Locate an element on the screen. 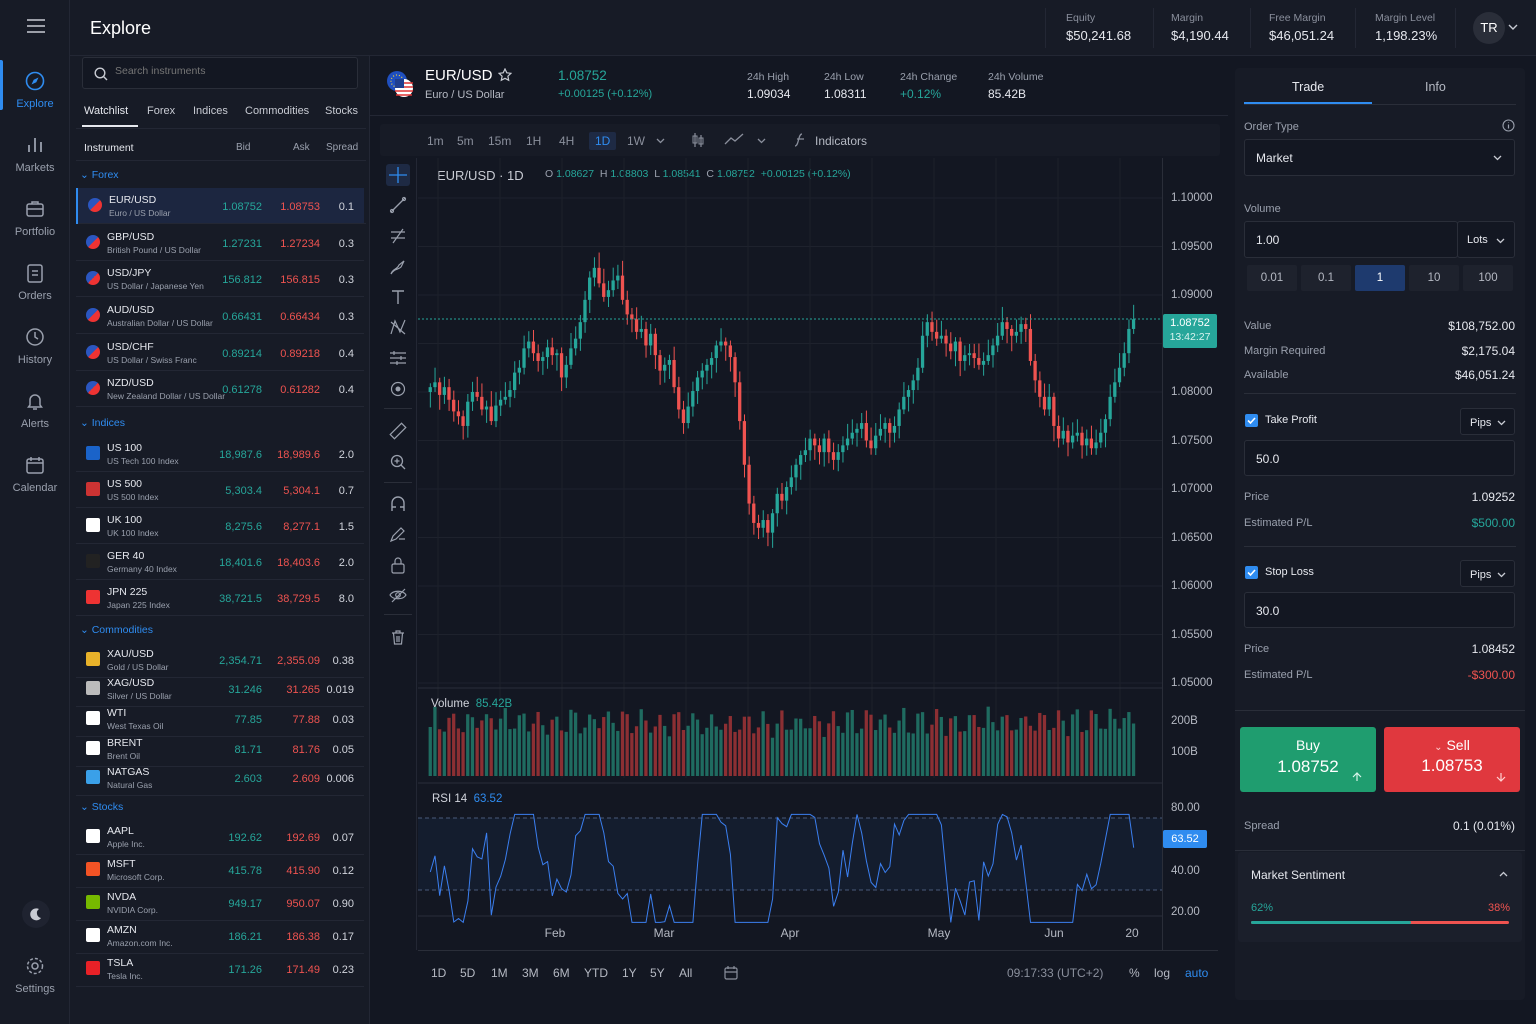  ruler-icon is located at coordinates (398, 431).